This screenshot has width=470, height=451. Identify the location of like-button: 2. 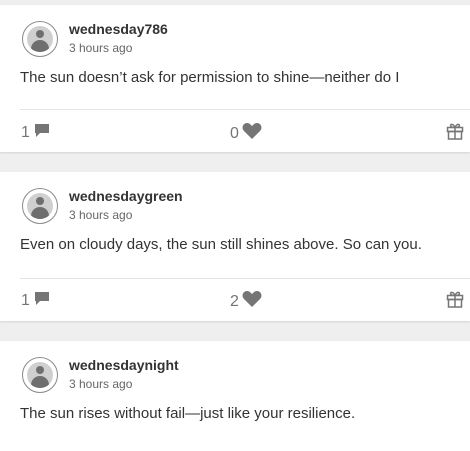
(246, 301).